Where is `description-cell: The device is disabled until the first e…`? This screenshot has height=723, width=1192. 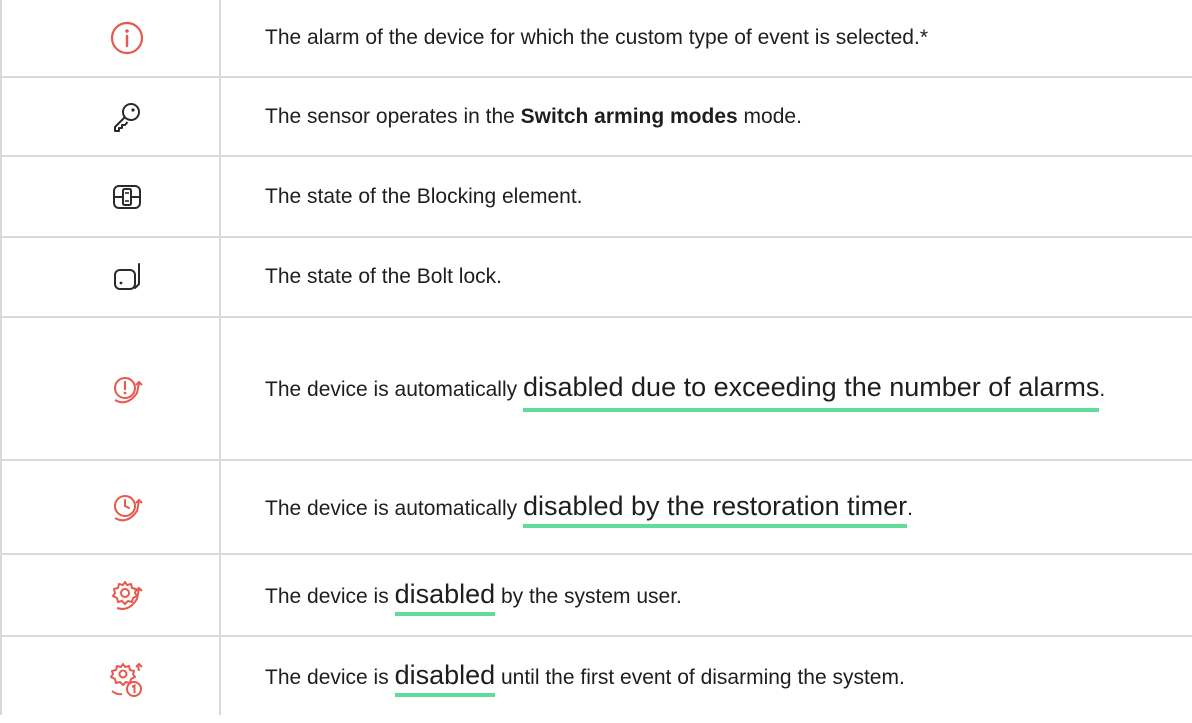 description-cell: The device is disabled until the first e… is located at coordinates (718, 676).